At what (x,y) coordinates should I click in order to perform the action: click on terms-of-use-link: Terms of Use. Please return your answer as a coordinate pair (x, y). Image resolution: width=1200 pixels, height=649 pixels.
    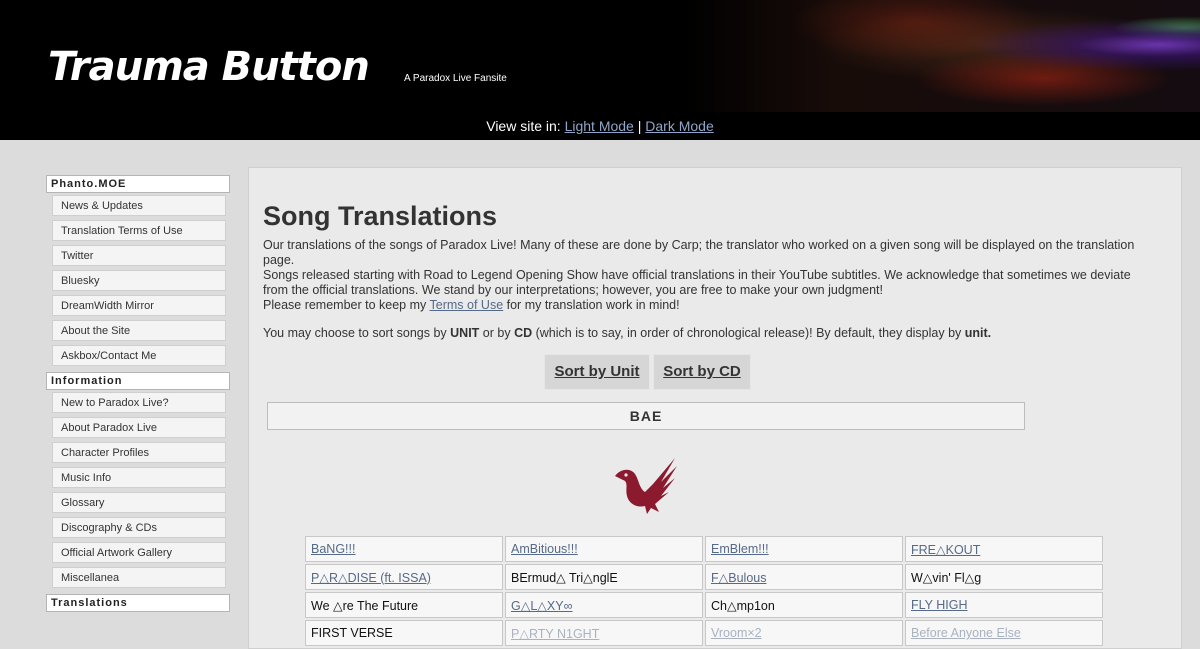
    Looking at the image, I should click on (467, 305).